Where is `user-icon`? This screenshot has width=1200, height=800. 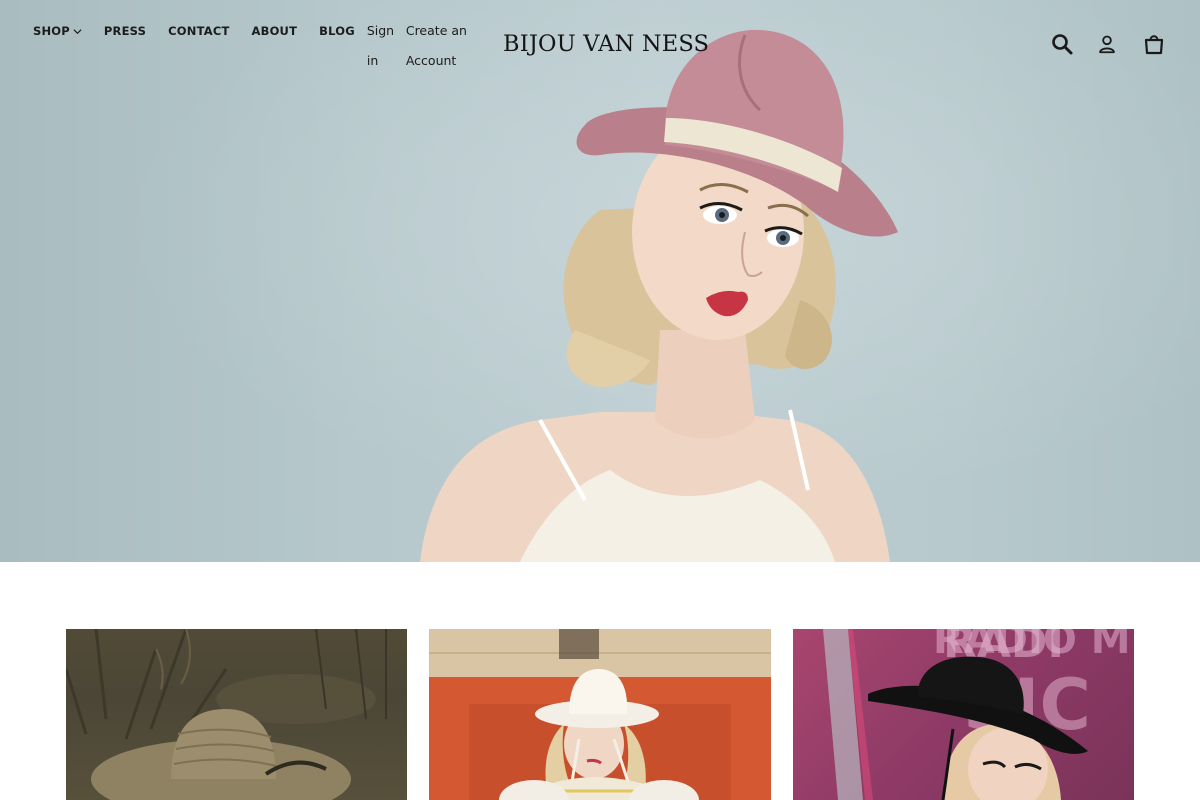
user-icon is located at coordinates (1107, 44).